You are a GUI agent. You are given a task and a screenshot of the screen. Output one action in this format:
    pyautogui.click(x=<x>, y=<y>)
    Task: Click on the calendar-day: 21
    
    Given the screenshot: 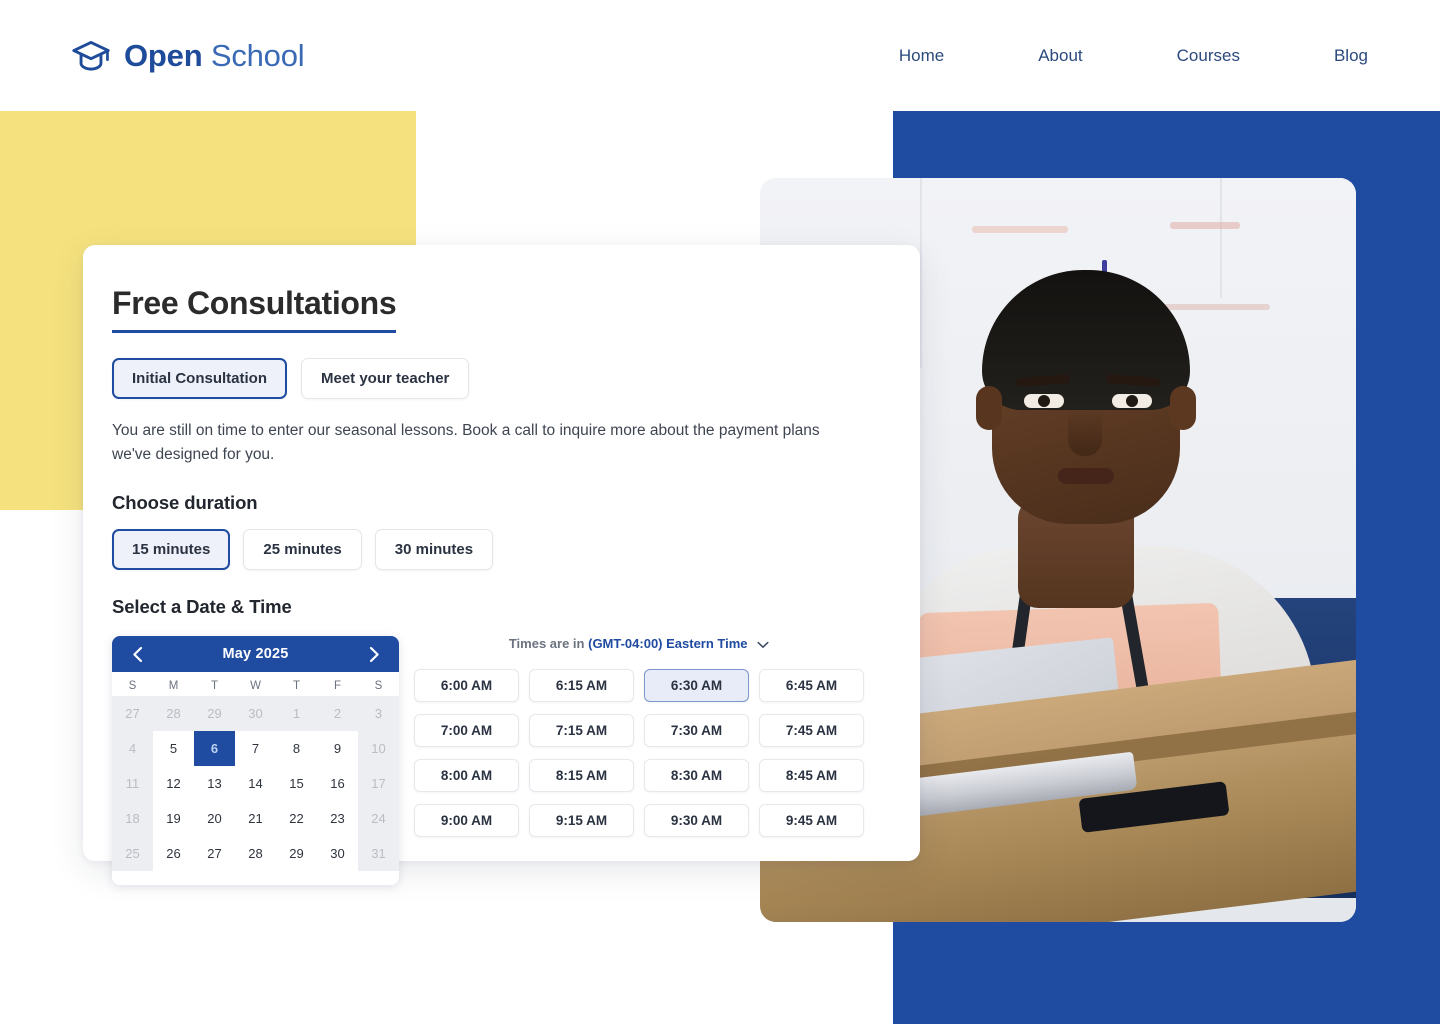 What is the action you would take?
    pyautogui.click(x=255, y=818)
    